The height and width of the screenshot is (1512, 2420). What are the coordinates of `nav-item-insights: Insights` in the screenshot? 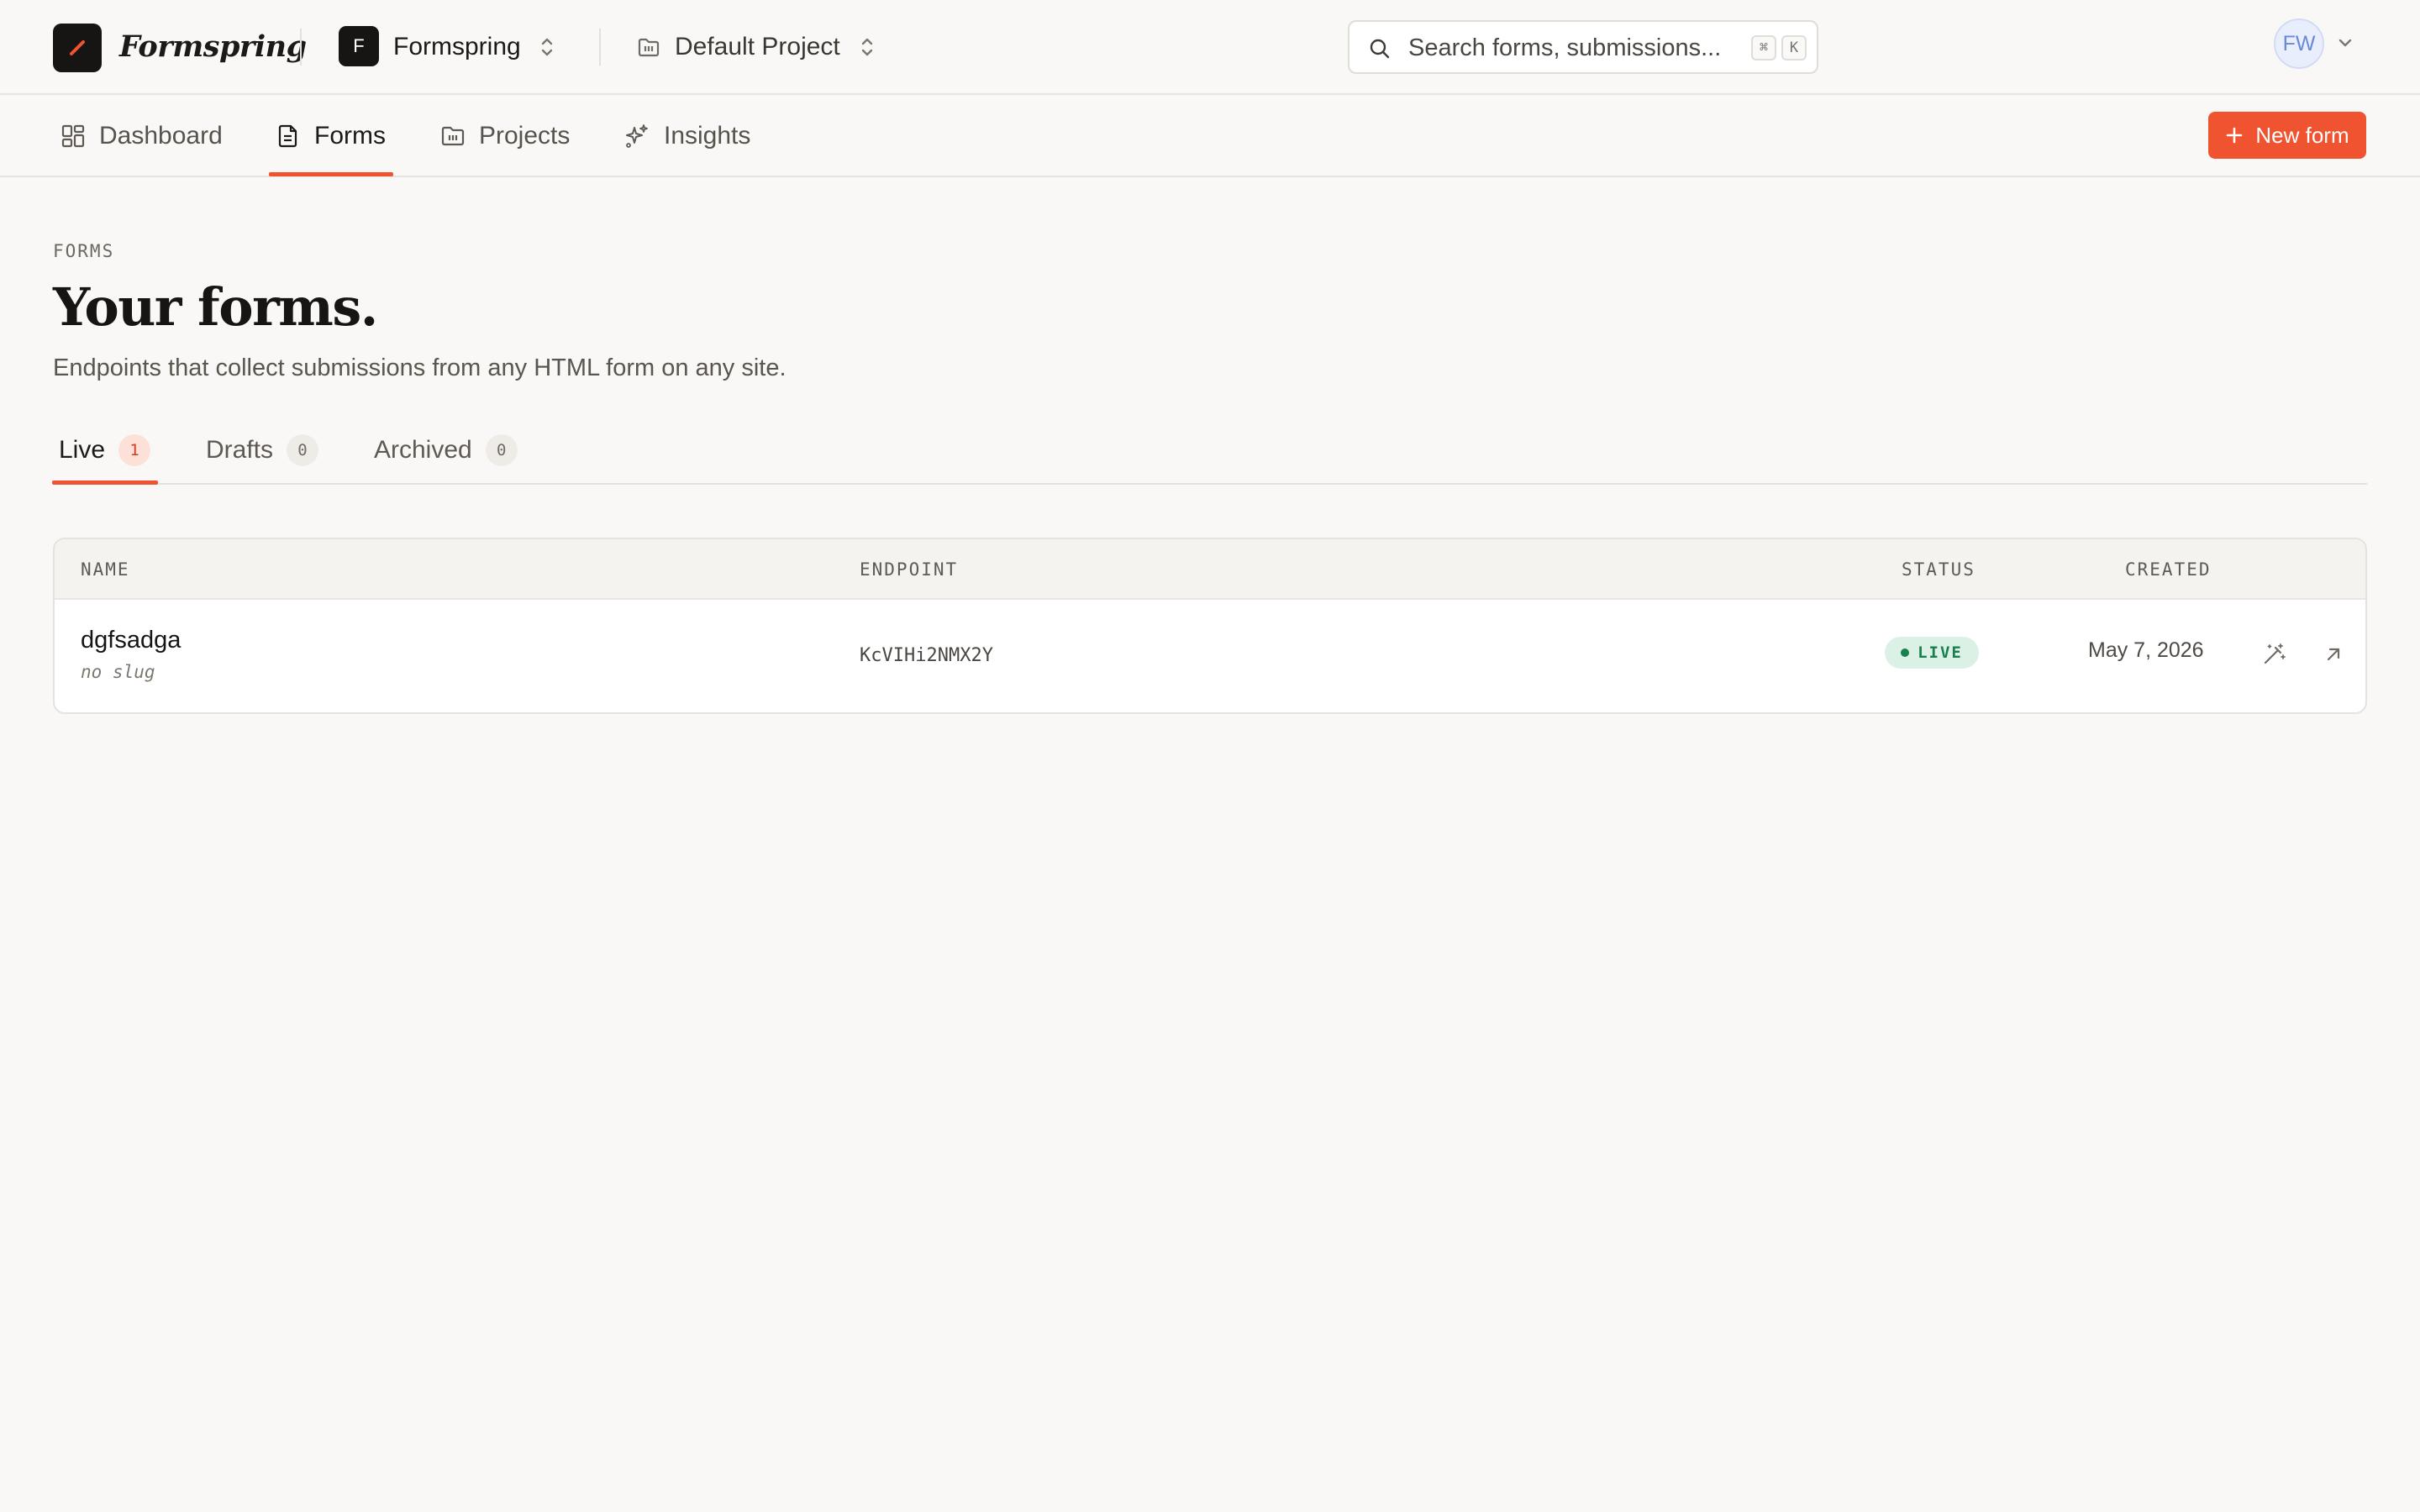 It's located at (687, 136).